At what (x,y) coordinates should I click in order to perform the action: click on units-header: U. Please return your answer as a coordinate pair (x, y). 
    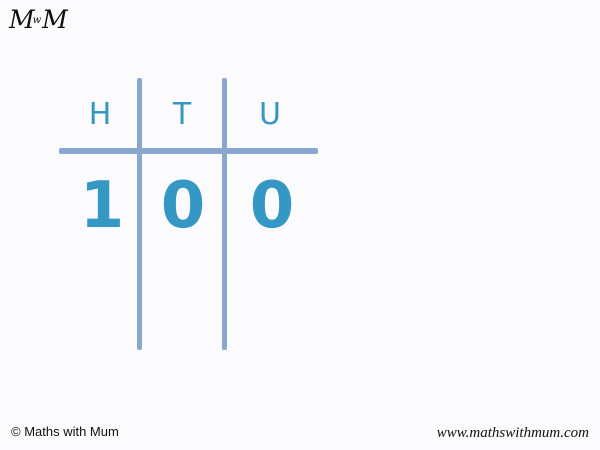
    Looking at the image, I should click on (270, 114).